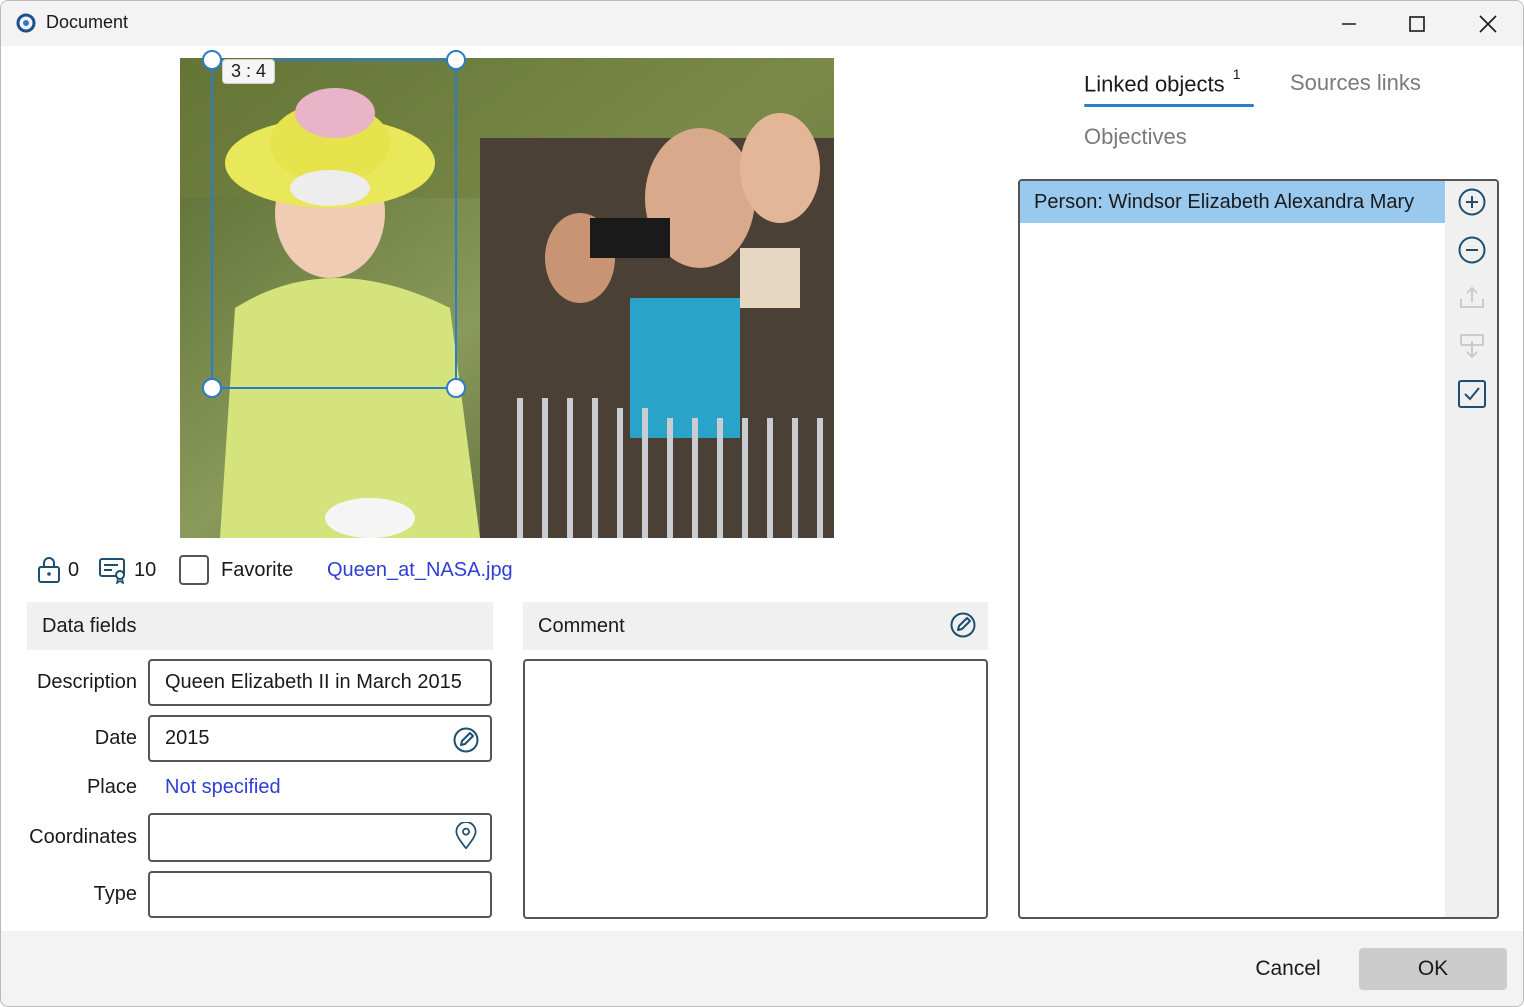  I want to click on comment-title: Comment, so click(581, 625).